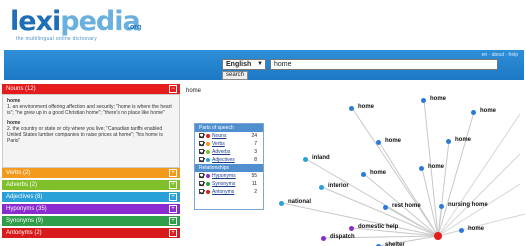  I want to click on legend-row: Adjectives 8, so click(229, 160).